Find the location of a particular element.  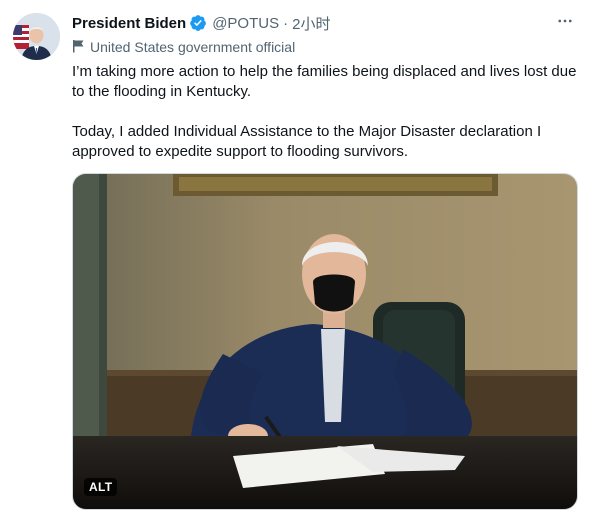

more-options-button is located at coordinates (565, 23).